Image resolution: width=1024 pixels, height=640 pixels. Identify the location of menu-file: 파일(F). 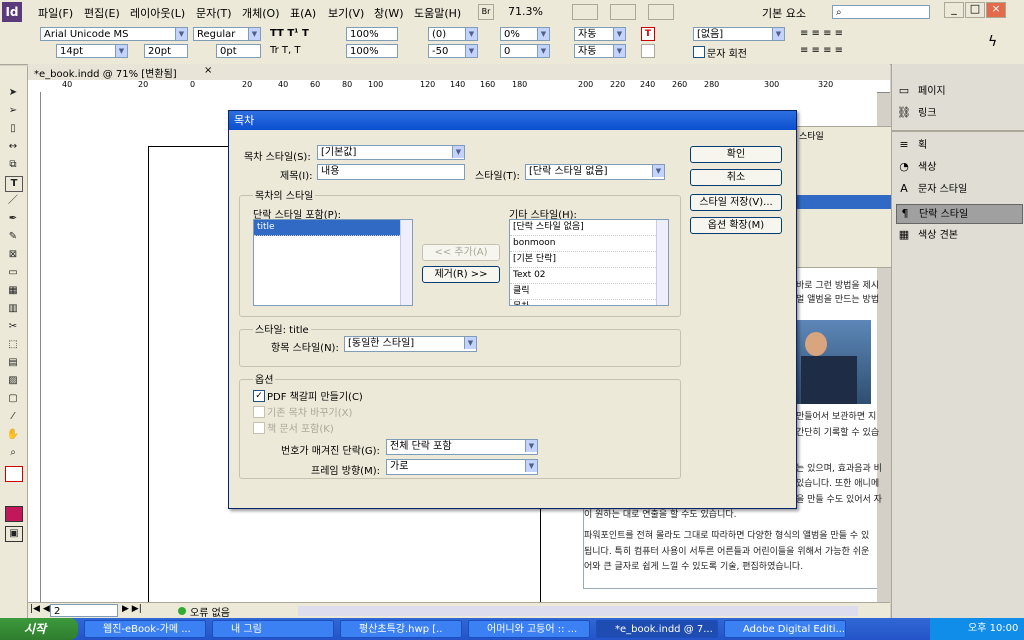
(55, 13).